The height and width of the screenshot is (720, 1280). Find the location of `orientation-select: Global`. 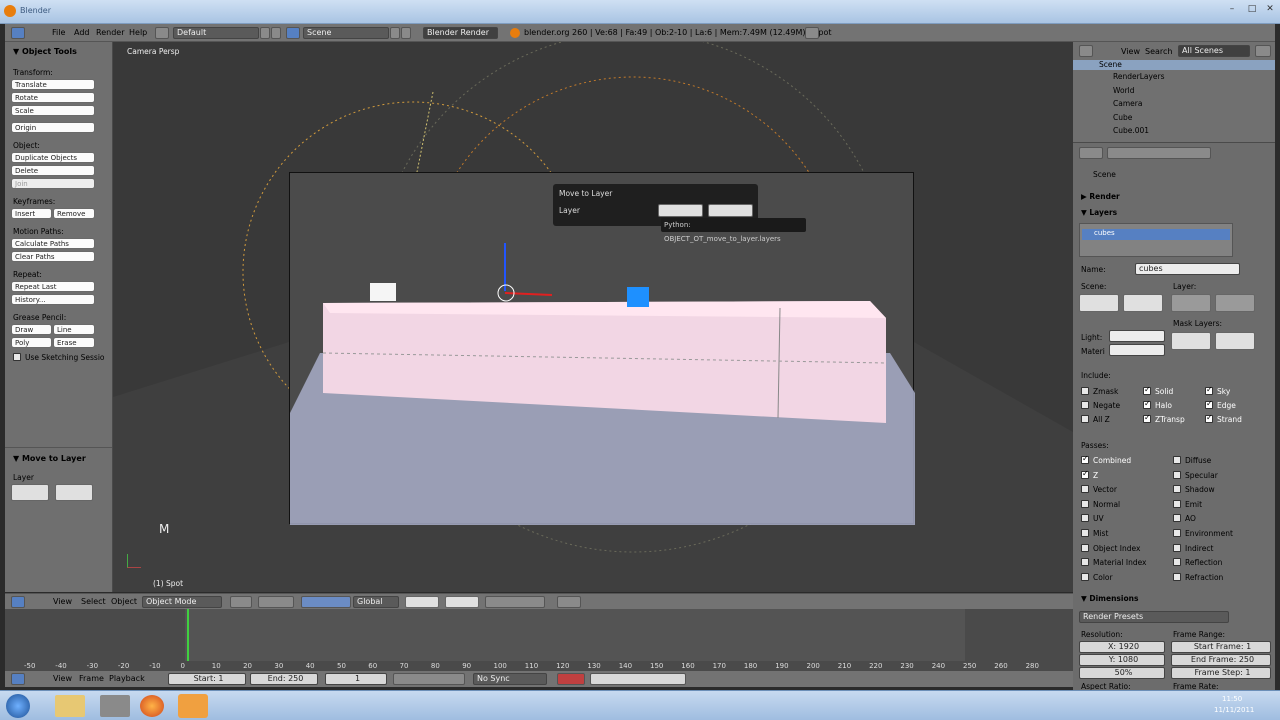

orientation-select: Global is located at coordinates (376, 602).